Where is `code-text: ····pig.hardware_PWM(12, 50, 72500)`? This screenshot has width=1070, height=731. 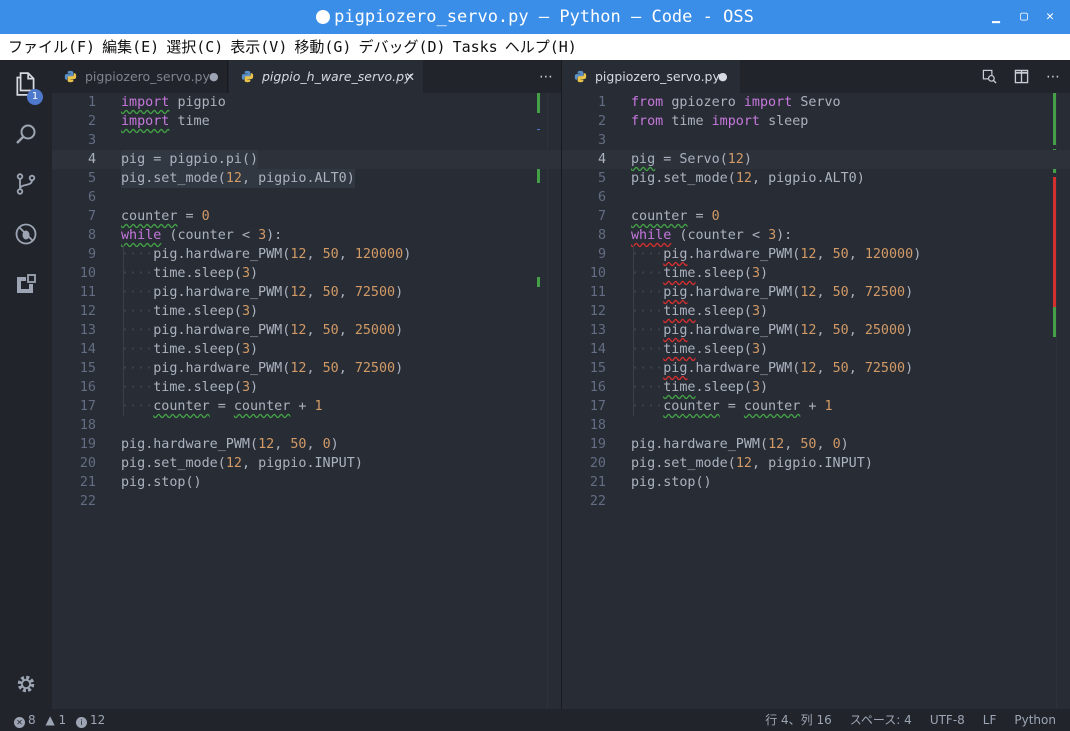 code-text: ····pig.hardware_PWM(12, 50, 72500) is located at coordinates (262, 368).